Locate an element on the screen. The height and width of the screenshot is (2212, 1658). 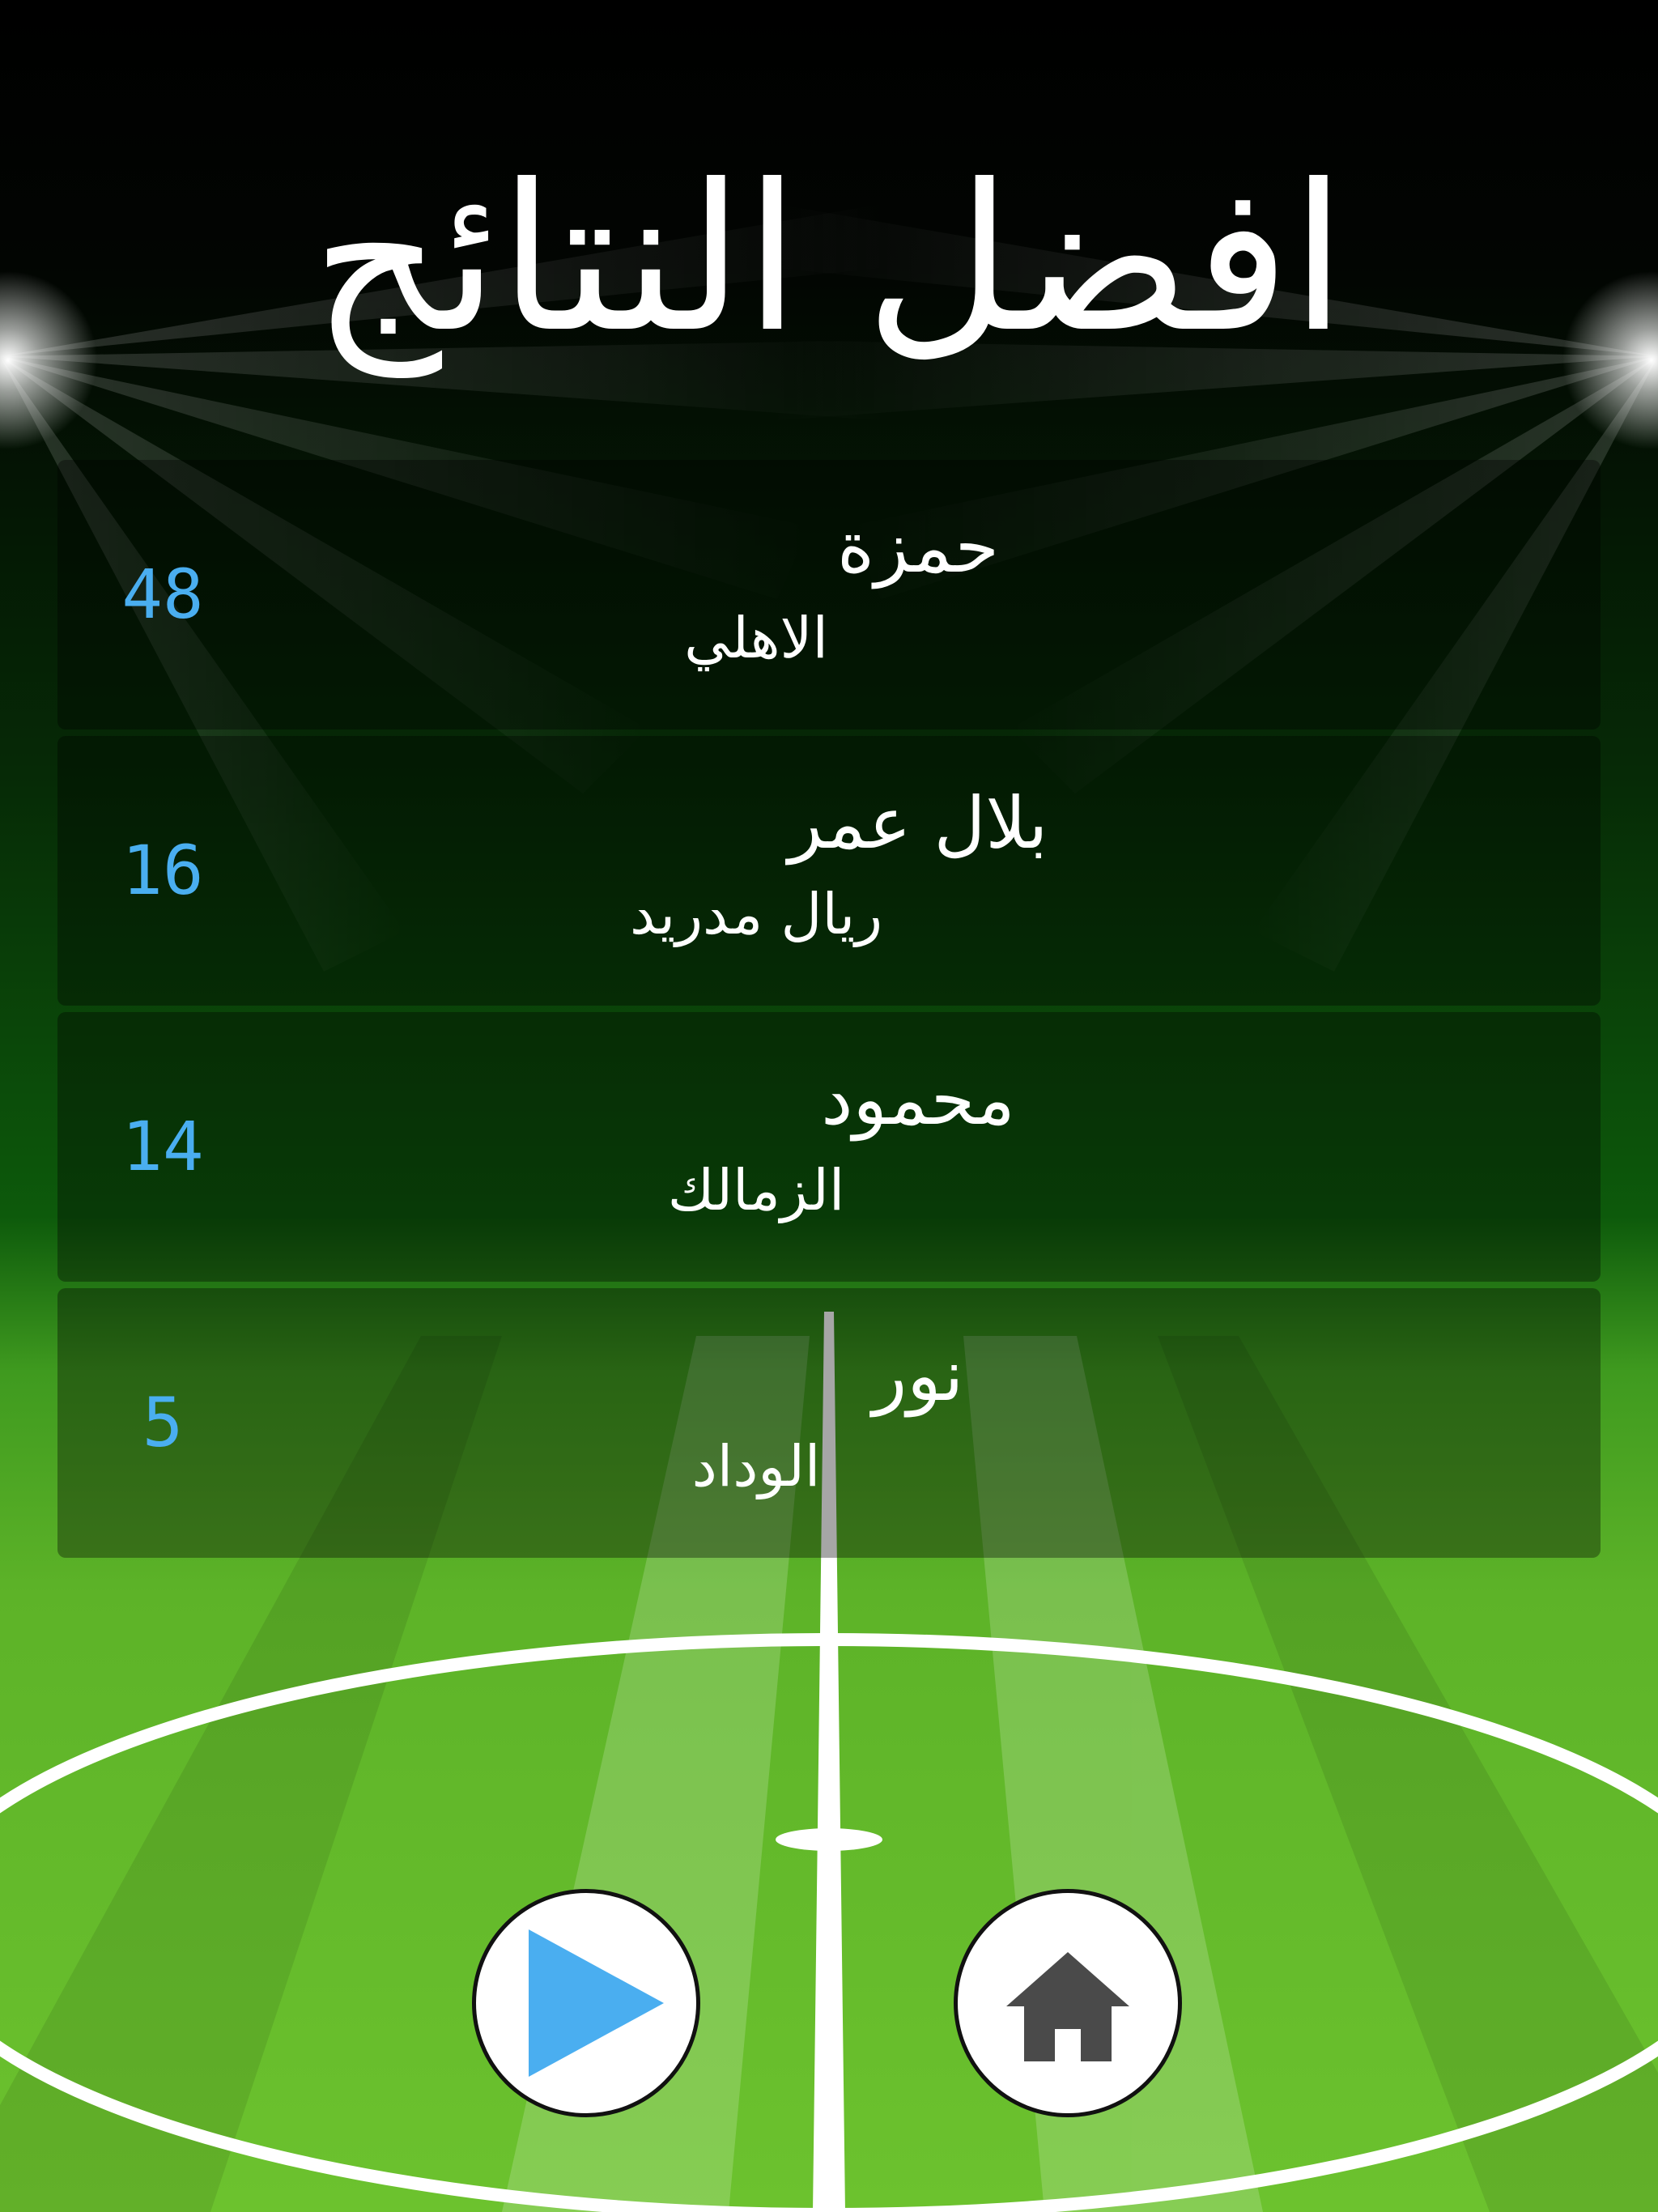
home-icon is located at coordinates (1067, 2007).